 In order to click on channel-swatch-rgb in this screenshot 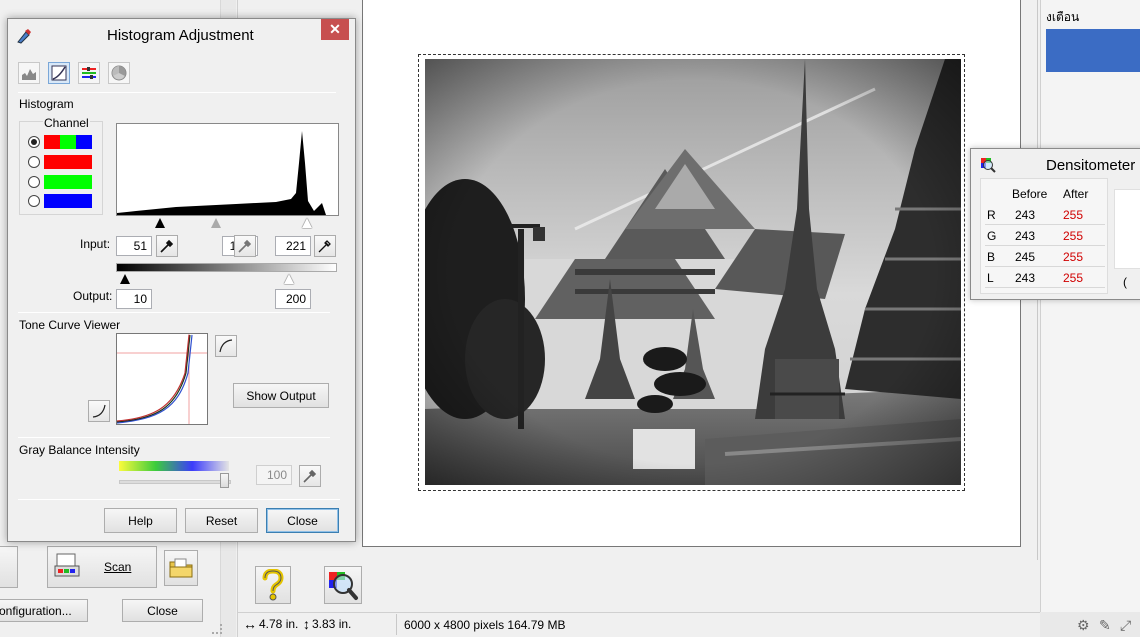, I will do `click(68, 142)`.